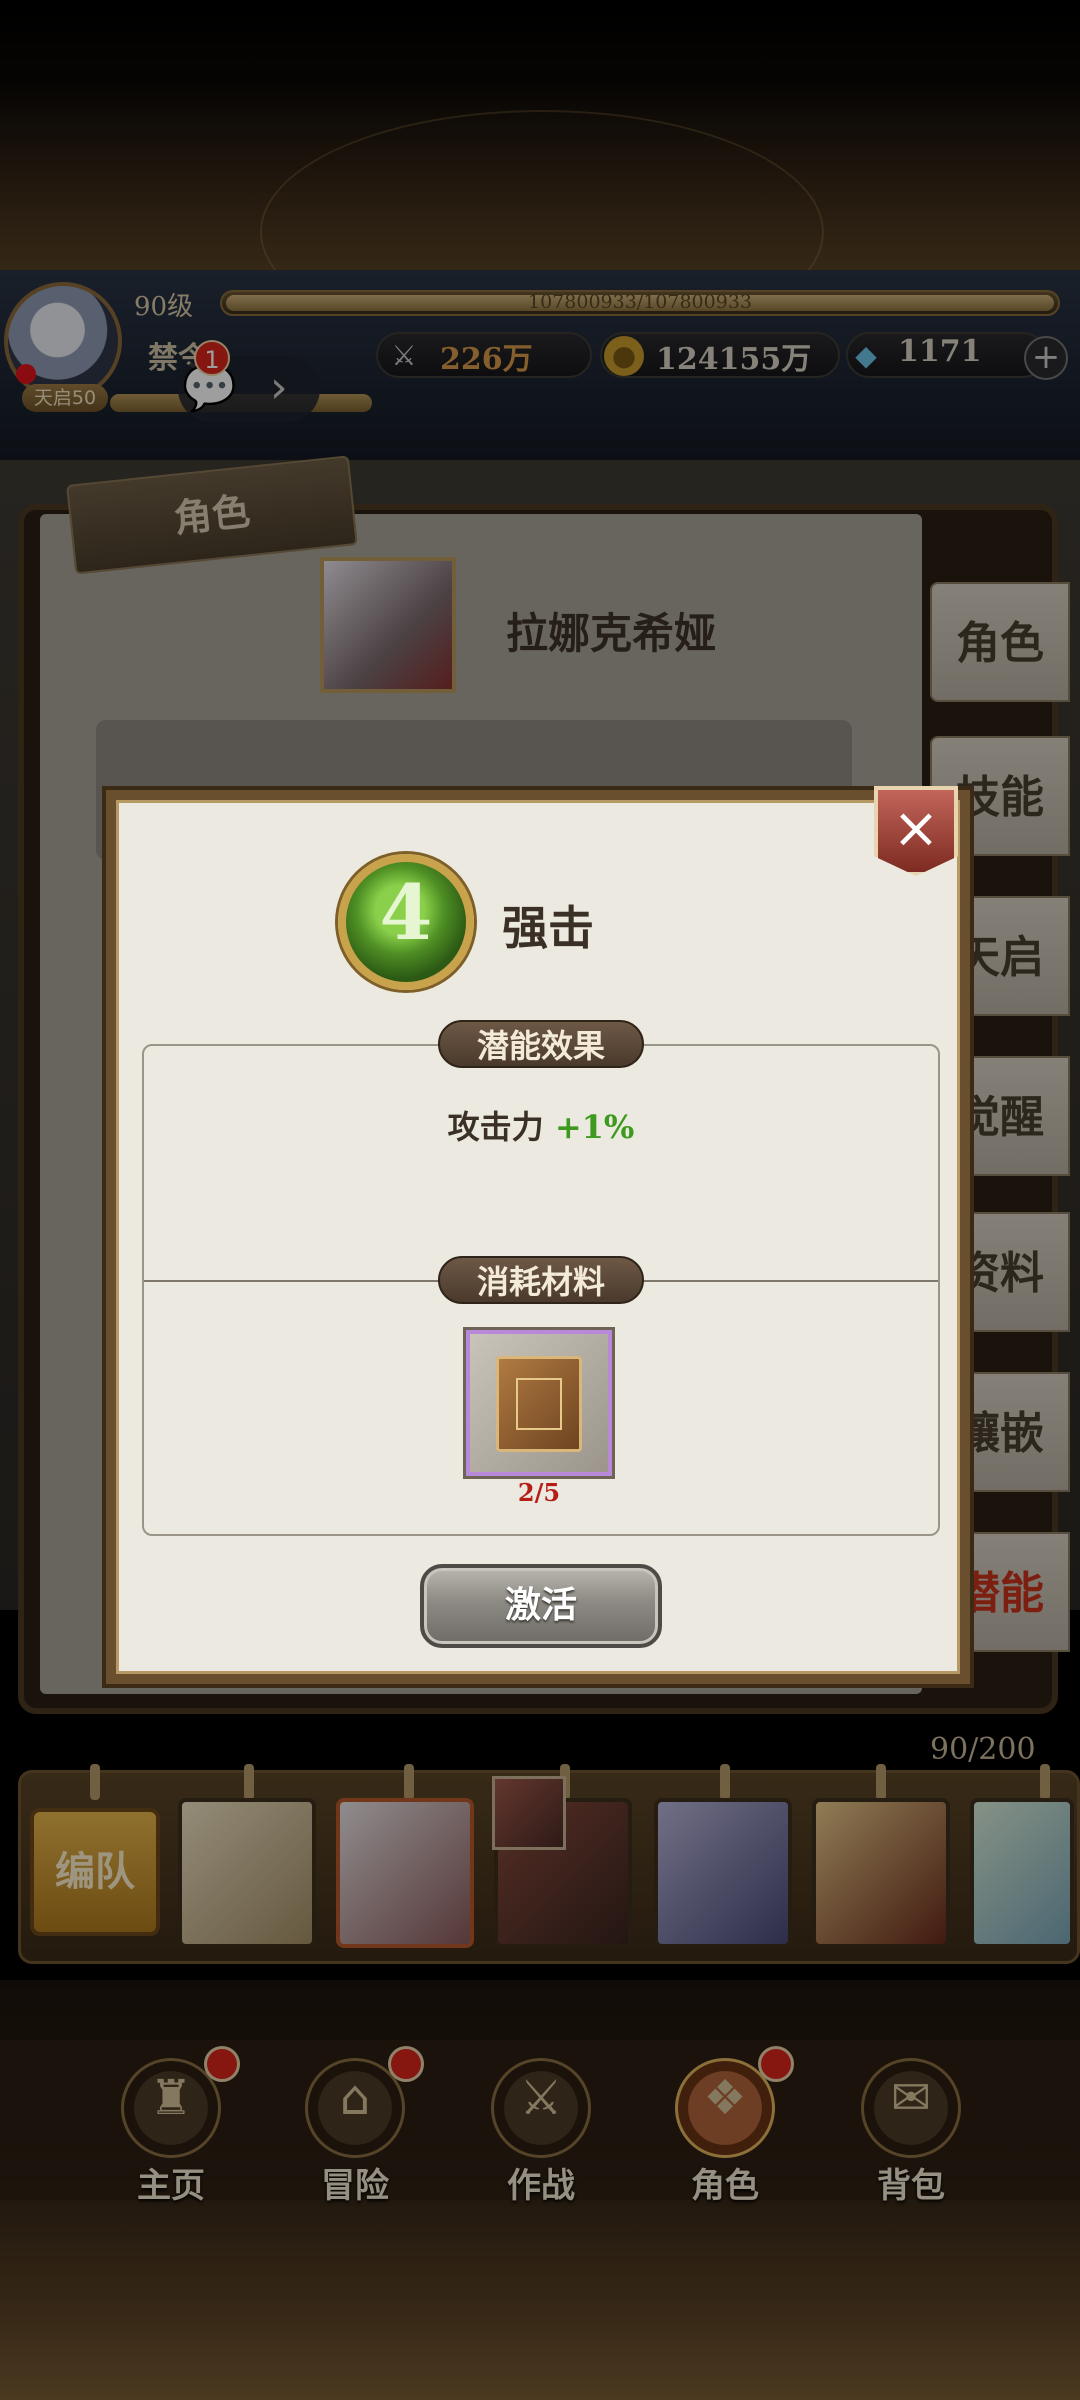  I want to click on sword-glyph: 4, so click(406, 912).